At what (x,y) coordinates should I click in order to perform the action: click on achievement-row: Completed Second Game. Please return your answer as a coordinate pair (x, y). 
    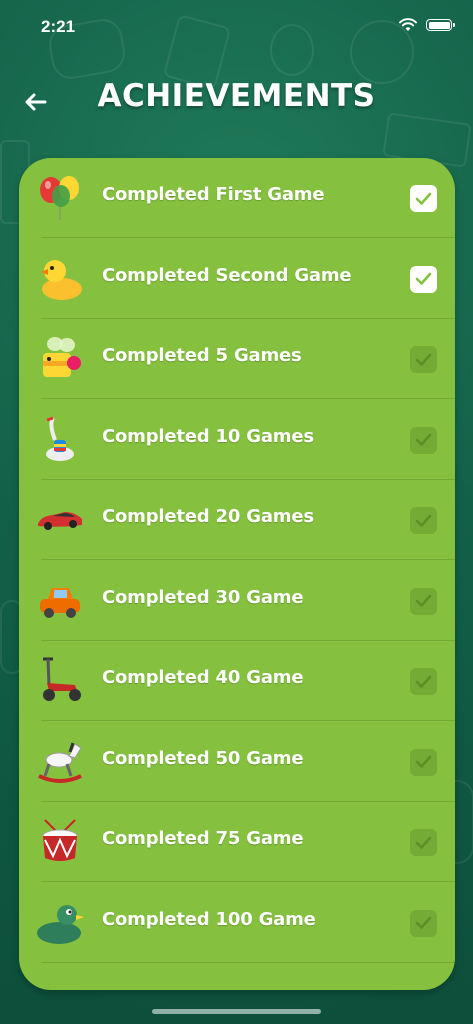
    Looking at the image, I should click on (237, 279).